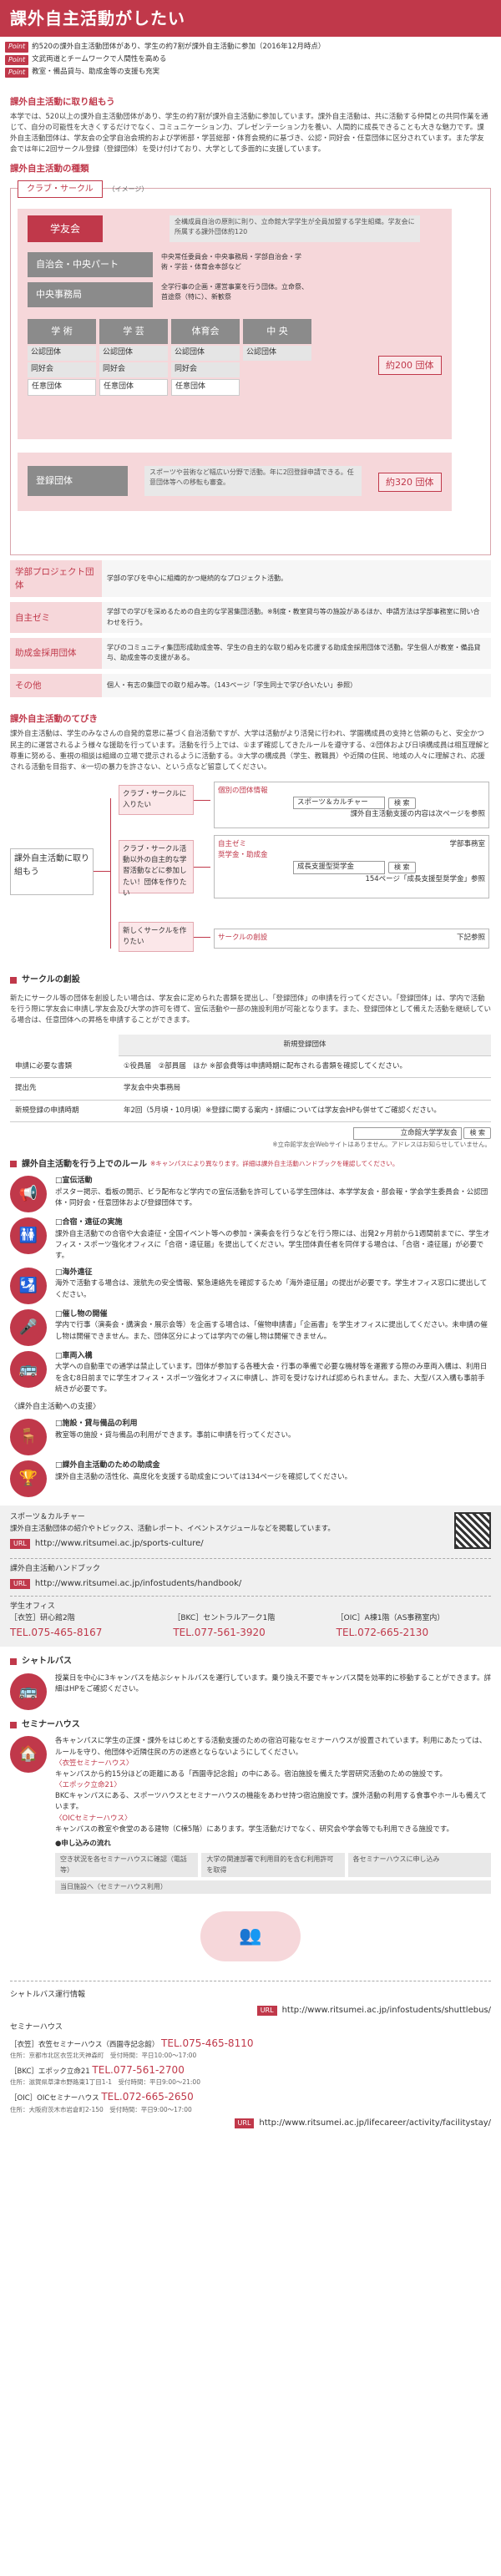 This screenshot has width=501, height=2576. What do you see at coordinates (133, 357) in the screenshot?
I see `column-gakugei: 学 芸 公認団体 同好会 任意団体` at bounding box center [133, 357].